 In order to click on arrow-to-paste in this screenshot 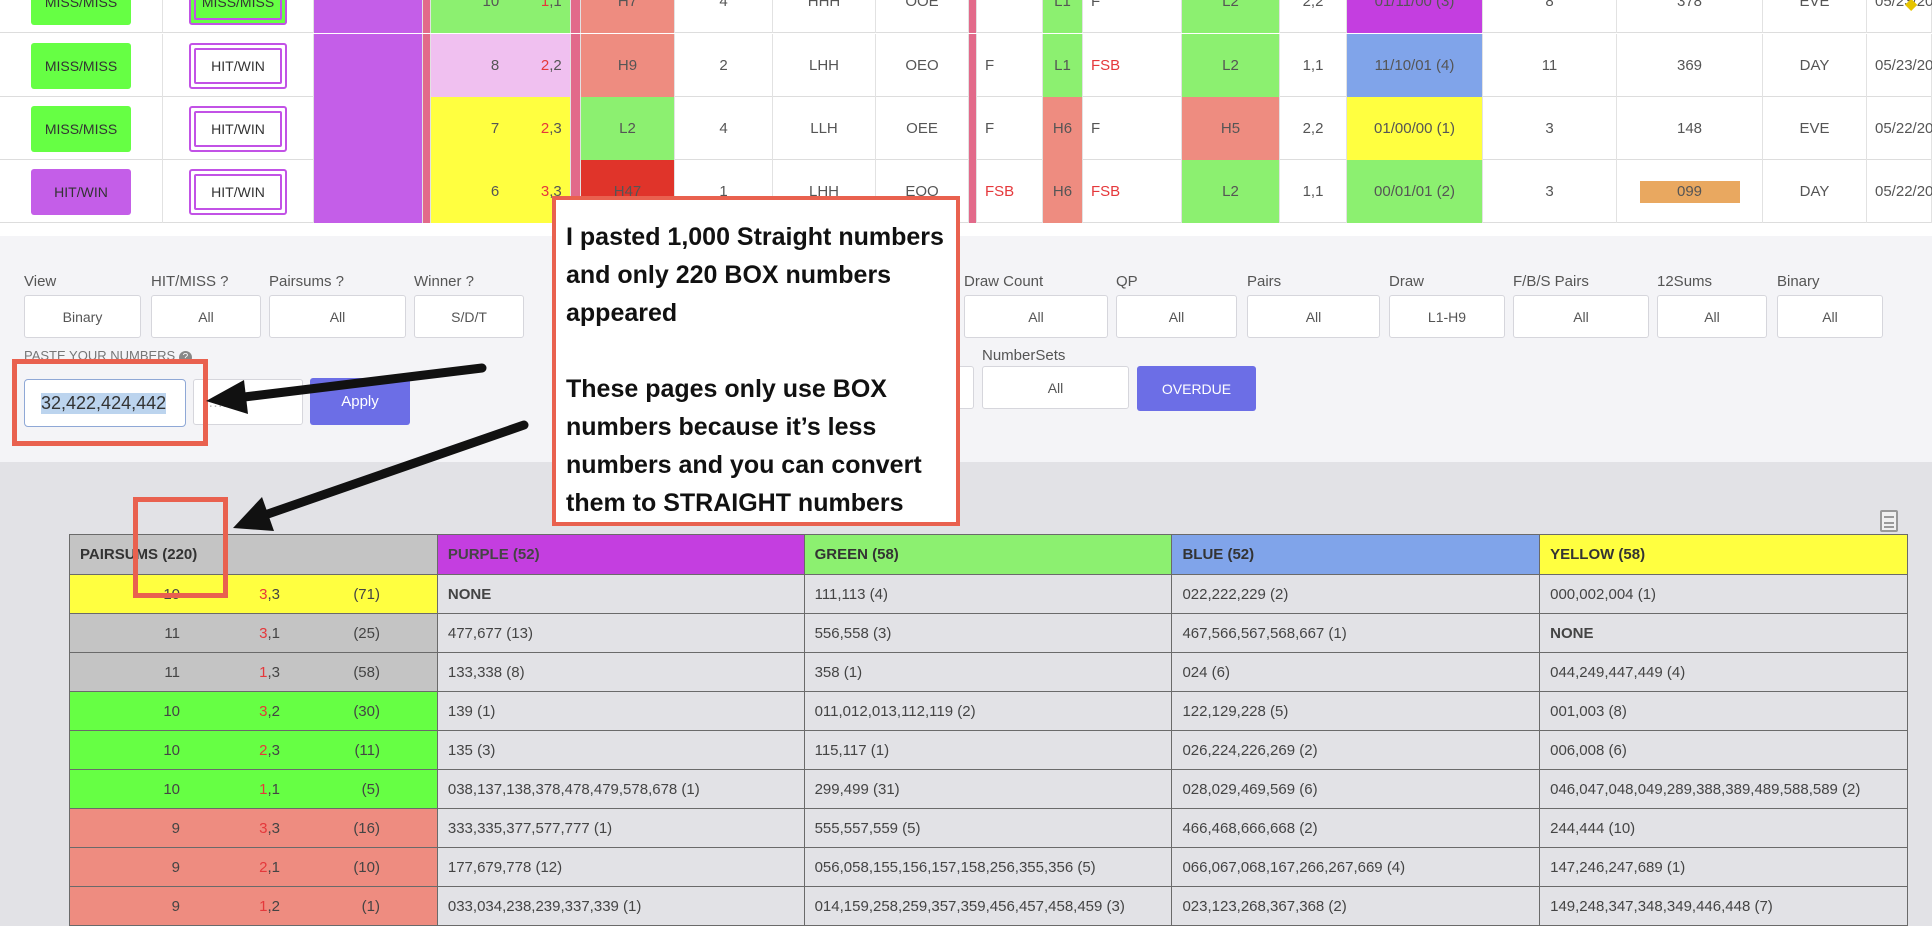, I will do `click(359, 383)`.